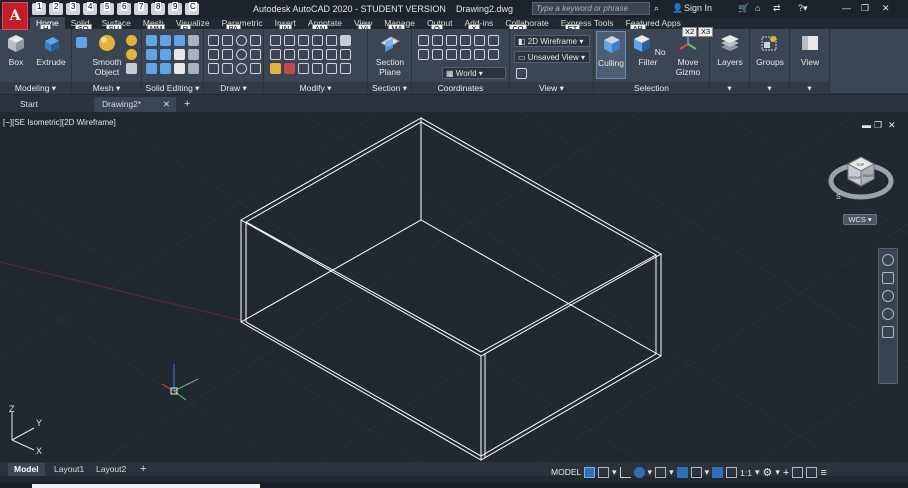 This screenshot has width=908, height=488. I want to click on restore-icon: ❐, so click(865, 8).